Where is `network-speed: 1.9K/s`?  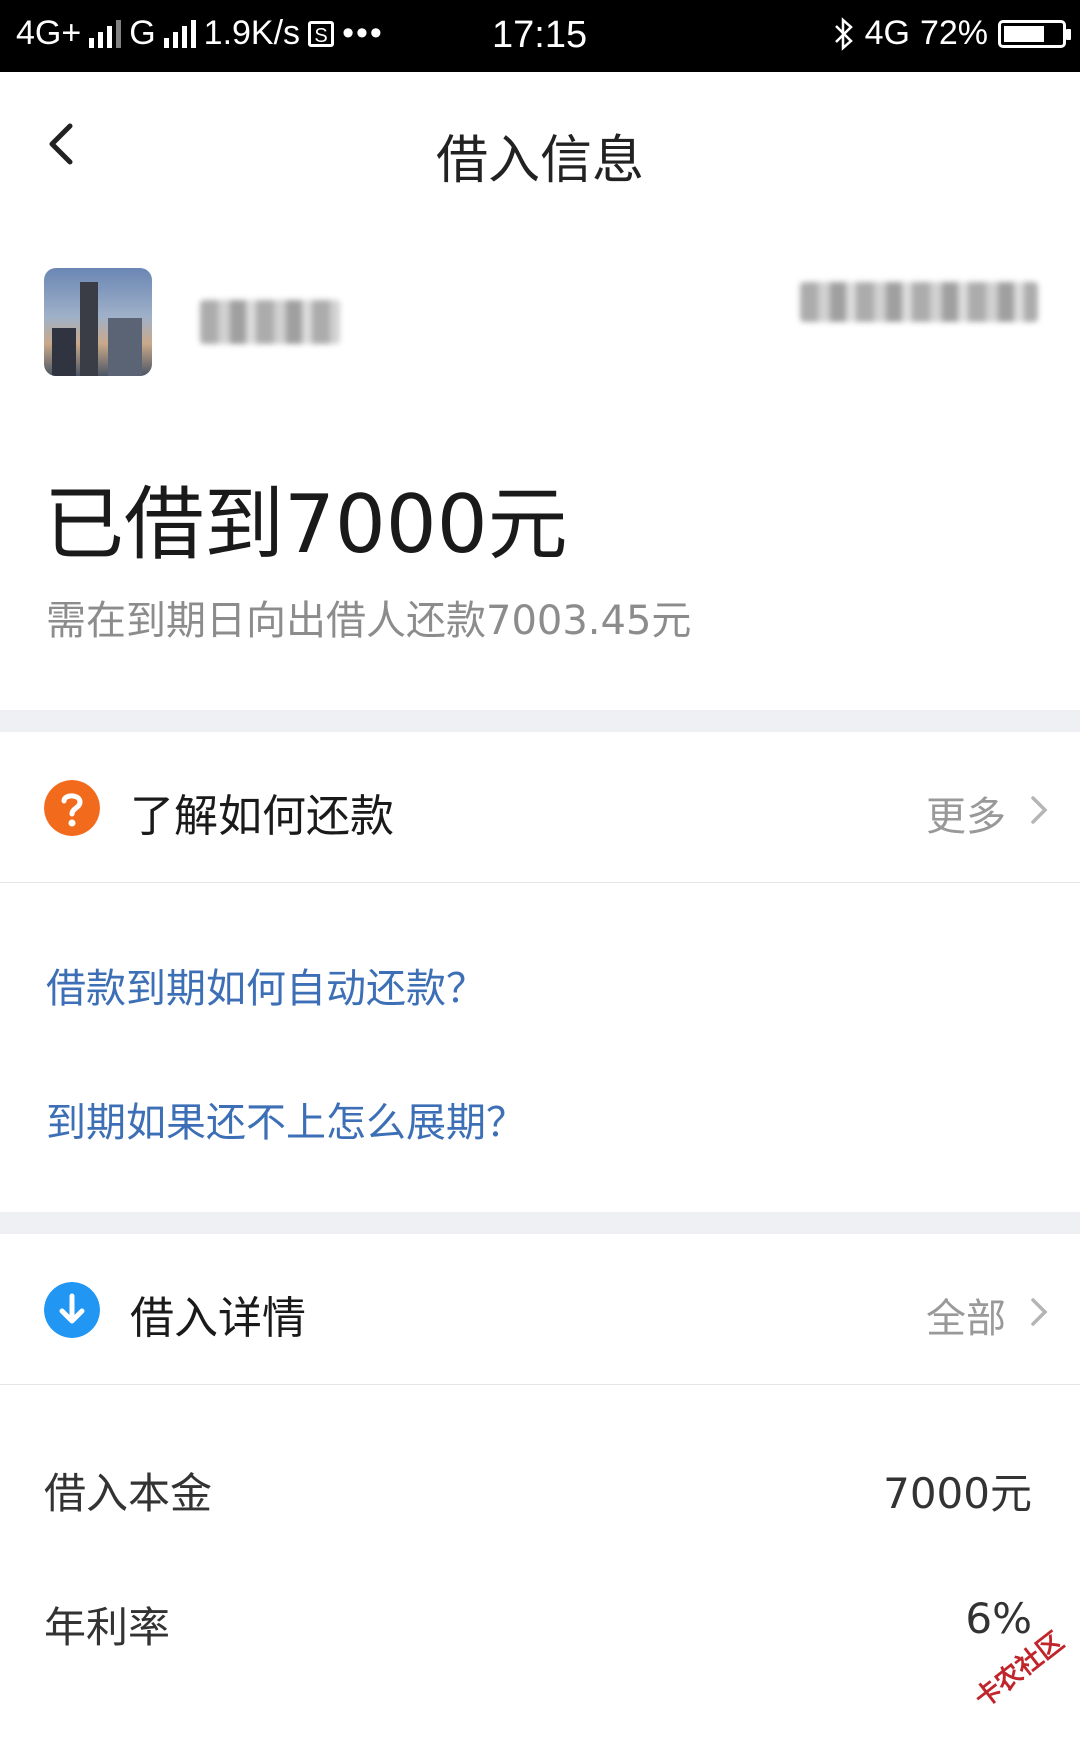
network-speed: 1.9K/s is located at coordinates (252, 33).